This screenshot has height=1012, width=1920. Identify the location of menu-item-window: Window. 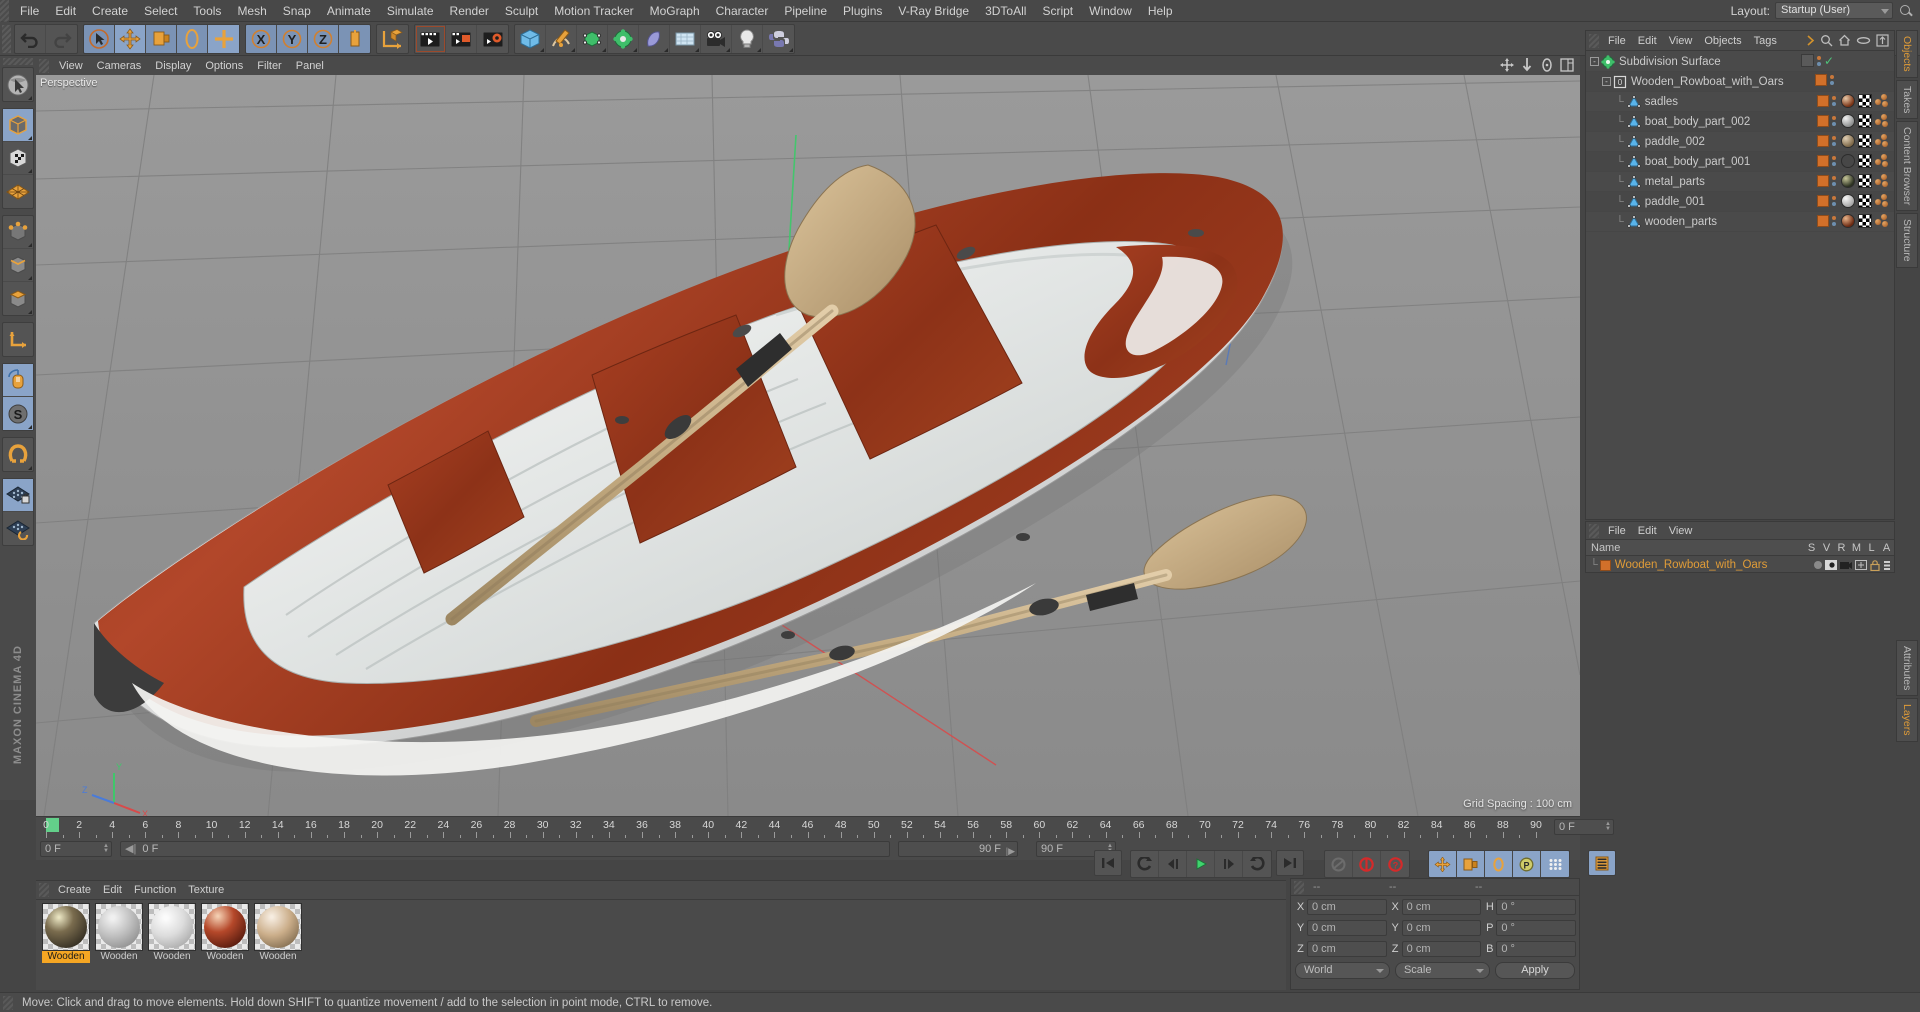
(1110, 11).